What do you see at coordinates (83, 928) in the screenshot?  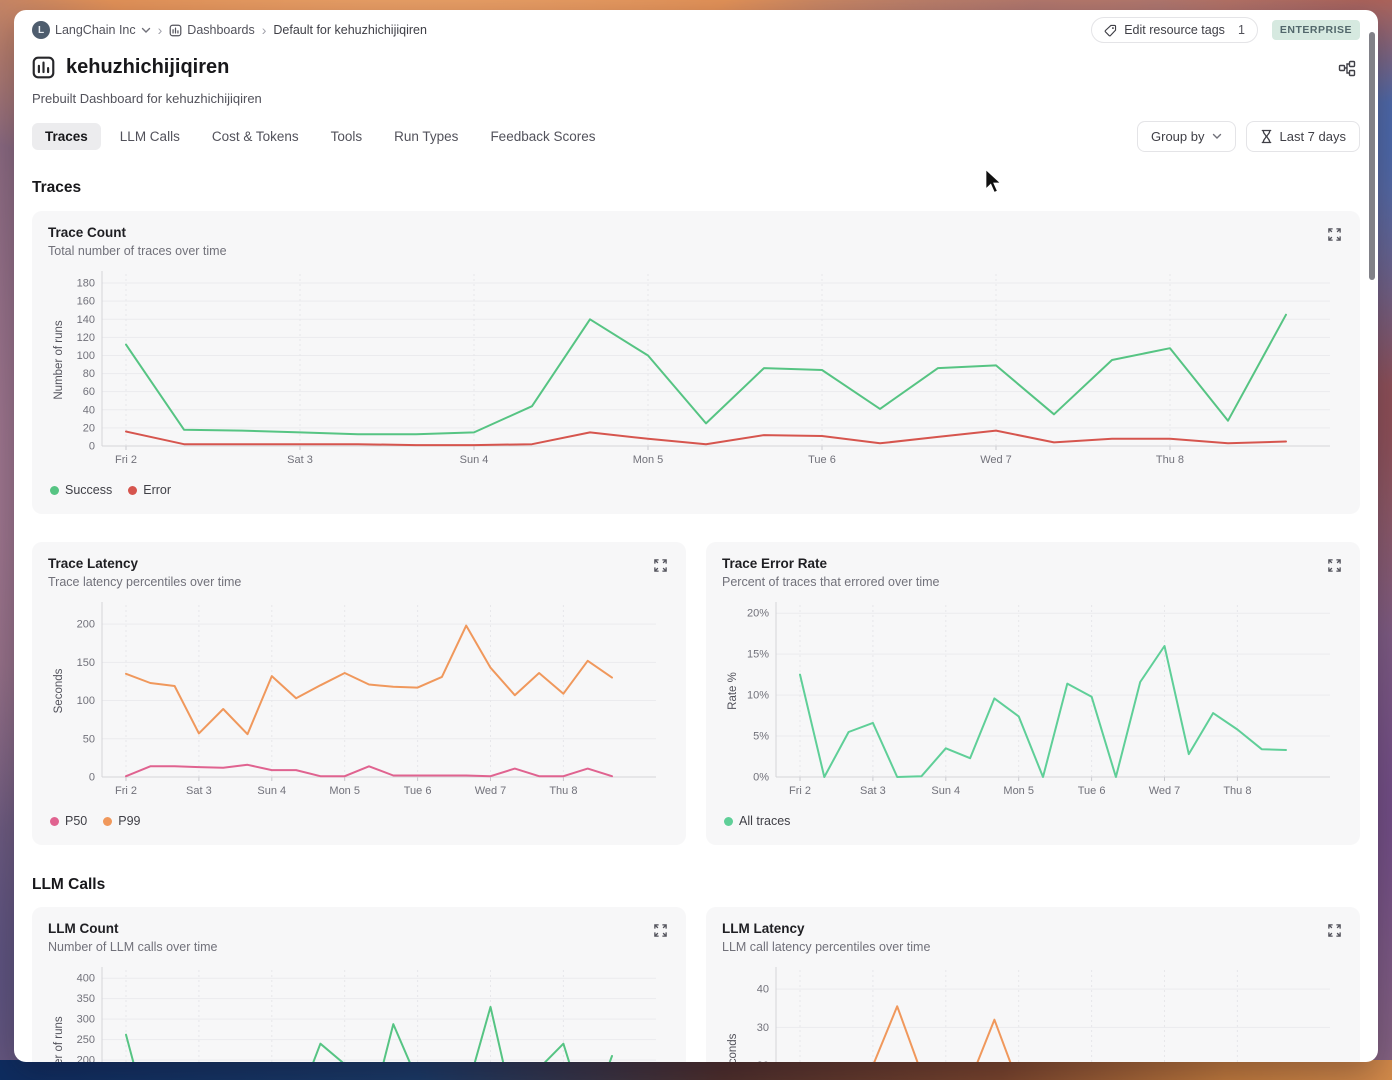 I see `card-title: LLM Count` at bounding box center [83, 928].